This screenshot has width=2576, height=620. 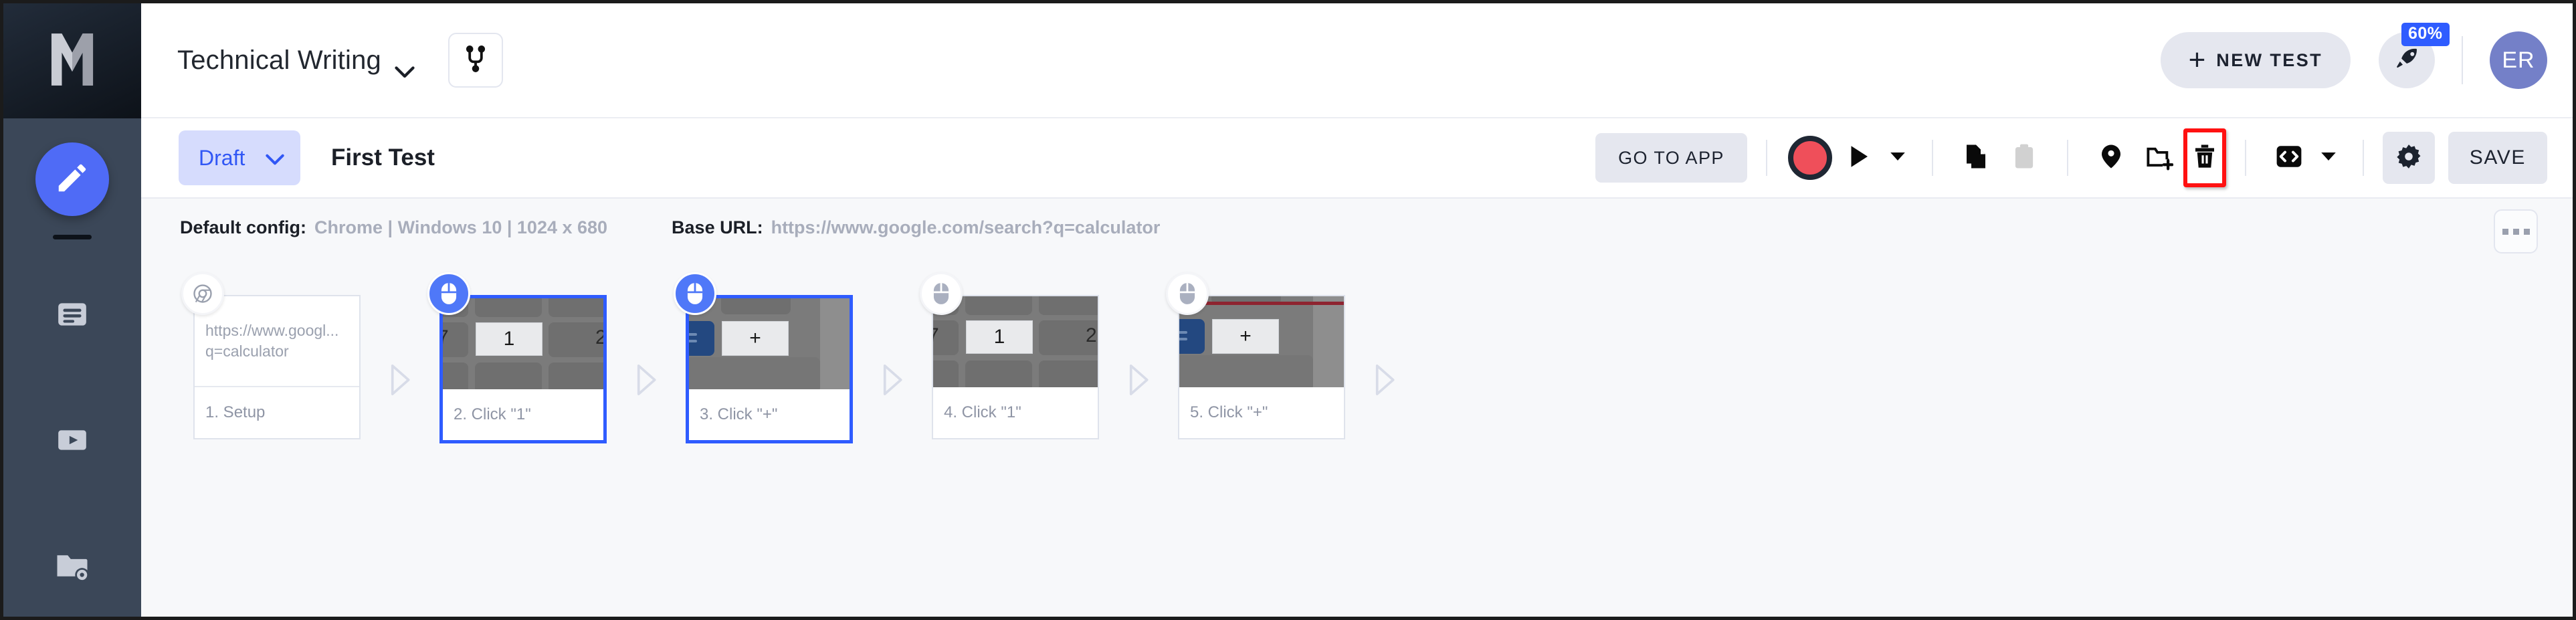 I want to click on step-card-5: + 5. Click "+", so click(x=1255, y=355).